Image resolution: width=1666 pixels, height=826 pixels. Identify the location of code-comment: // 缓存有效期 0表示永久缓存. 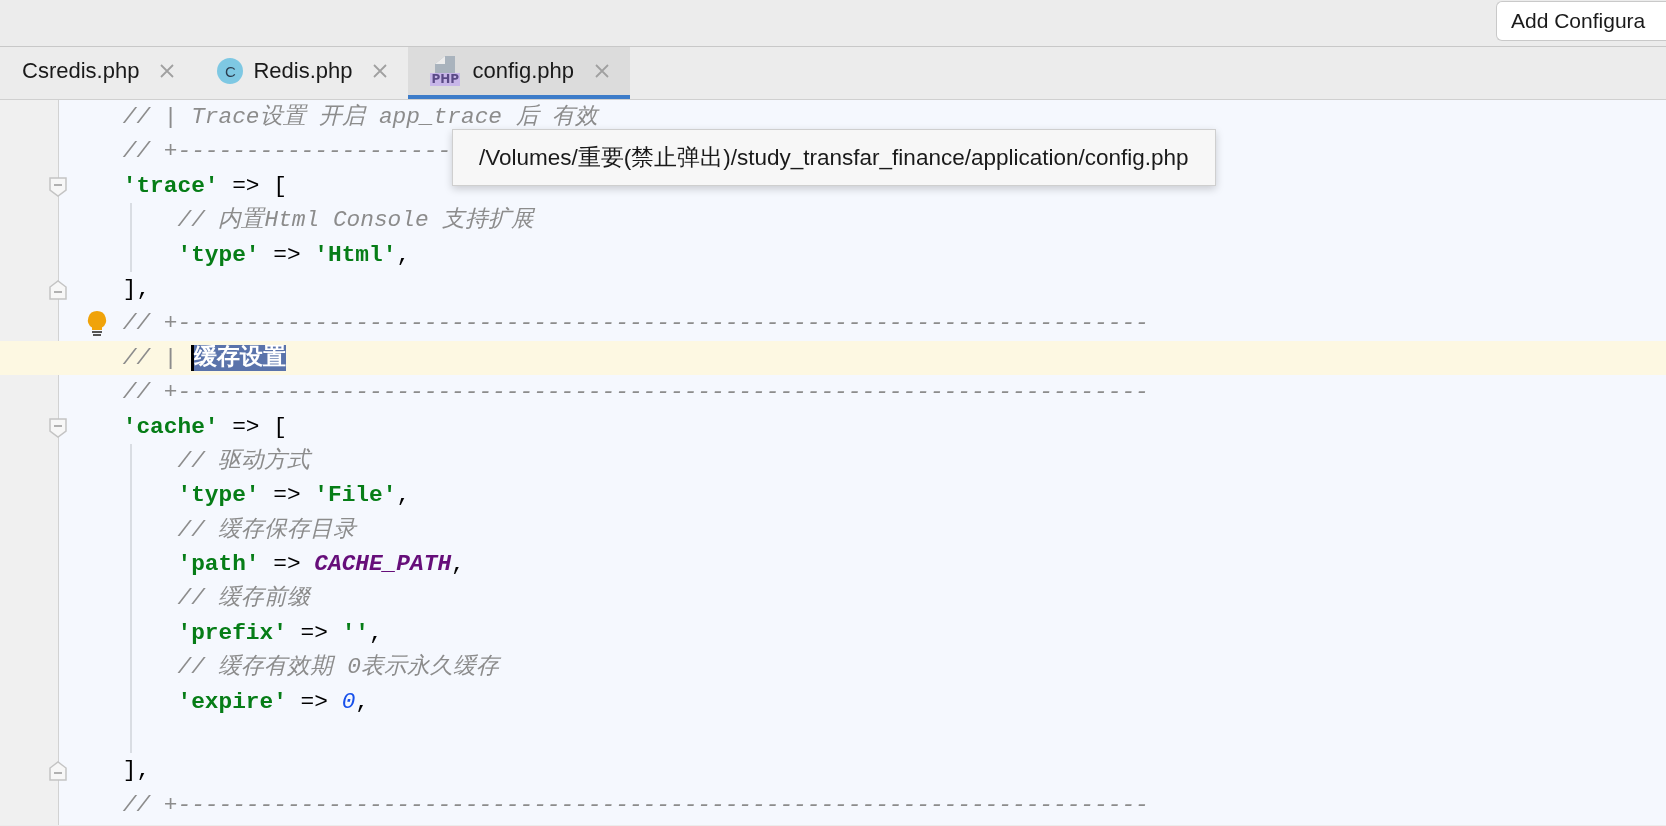
(338, 668).